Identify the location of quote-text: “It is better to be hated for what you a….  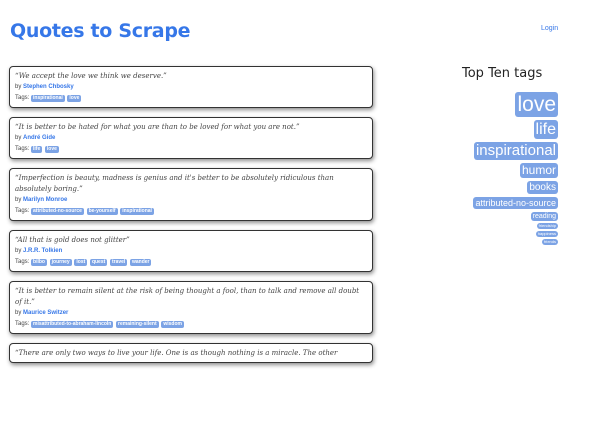
(157, 127).